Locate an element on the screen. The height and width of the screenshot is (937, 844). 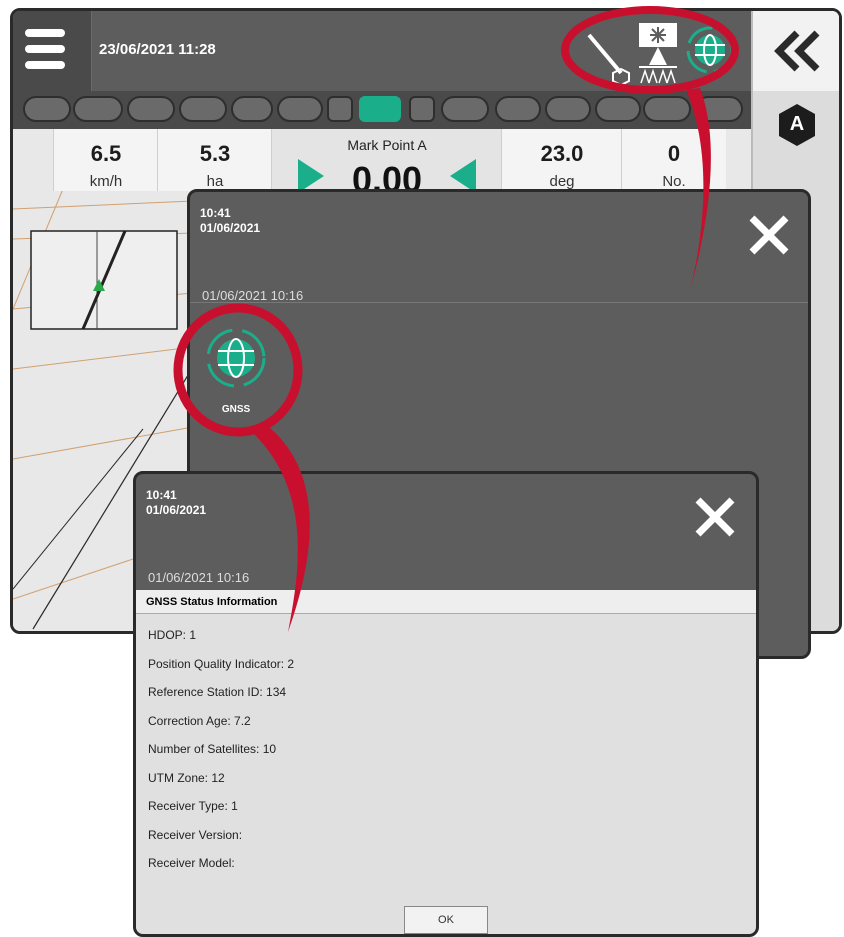
count-gauge: 0 No. is located at coordinates (673, 160).